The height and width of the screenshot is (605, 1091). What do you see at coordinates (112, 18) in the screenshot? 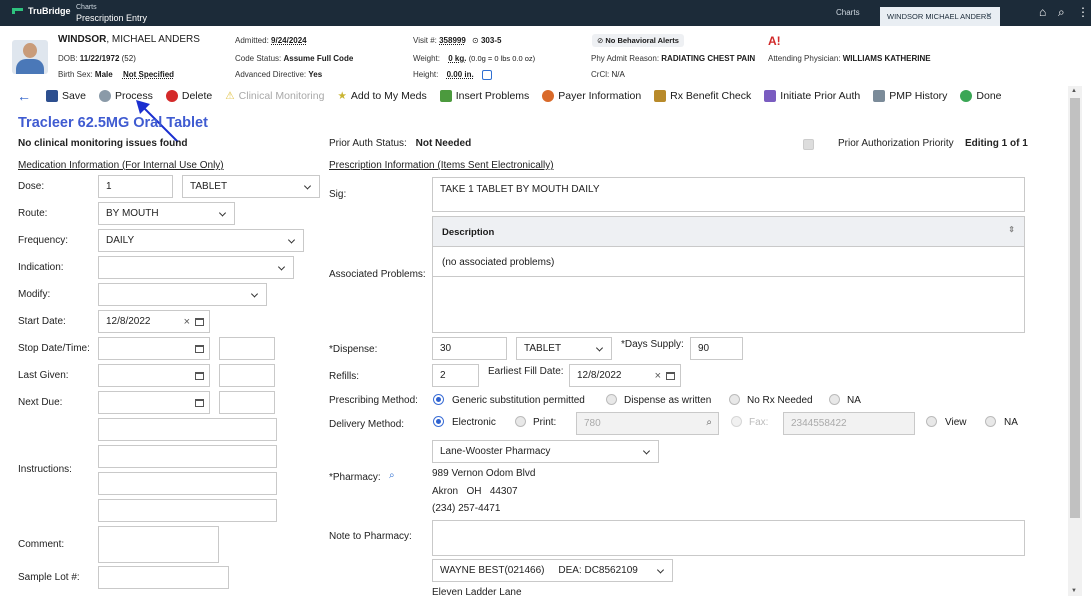
I see `page-title: Prescription Entry` at bounding box center [112, 18].